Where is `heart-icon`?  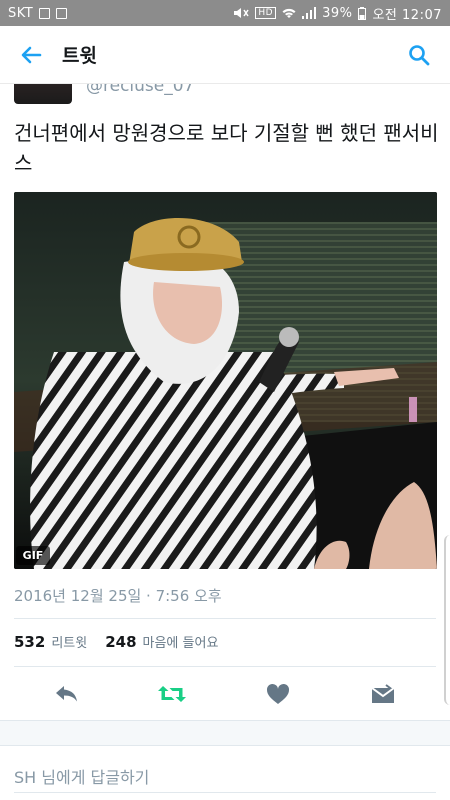
heart-icon is located at coordinates (277, 693).